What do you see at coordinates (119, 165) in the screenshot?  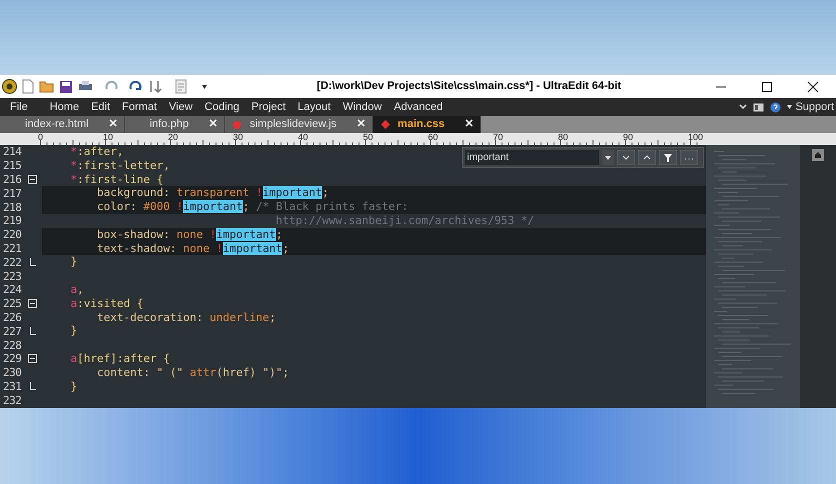 I see `code-line: *:first-letter,` at bounding box center [119, 165].